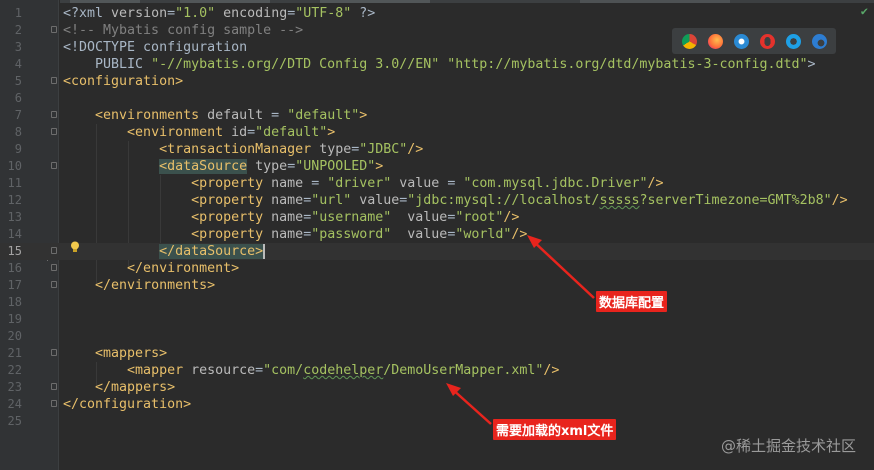 This screenshot has height=470, width=874. I want to click on browser-preview-toolbar, so click(754, 41).